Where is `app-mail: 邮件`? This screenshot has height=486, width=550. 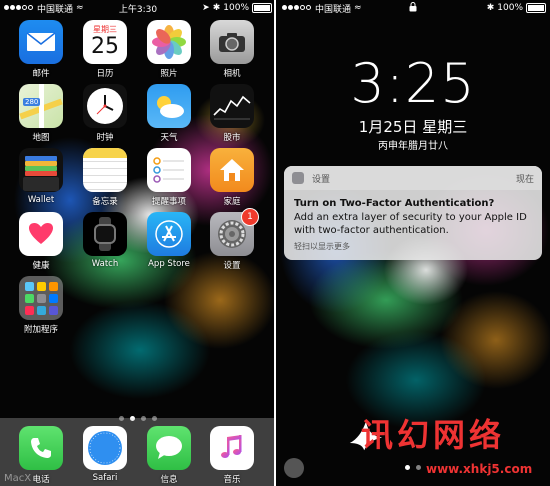 app-mail: 邮件 is located at coordinates (41, 49).